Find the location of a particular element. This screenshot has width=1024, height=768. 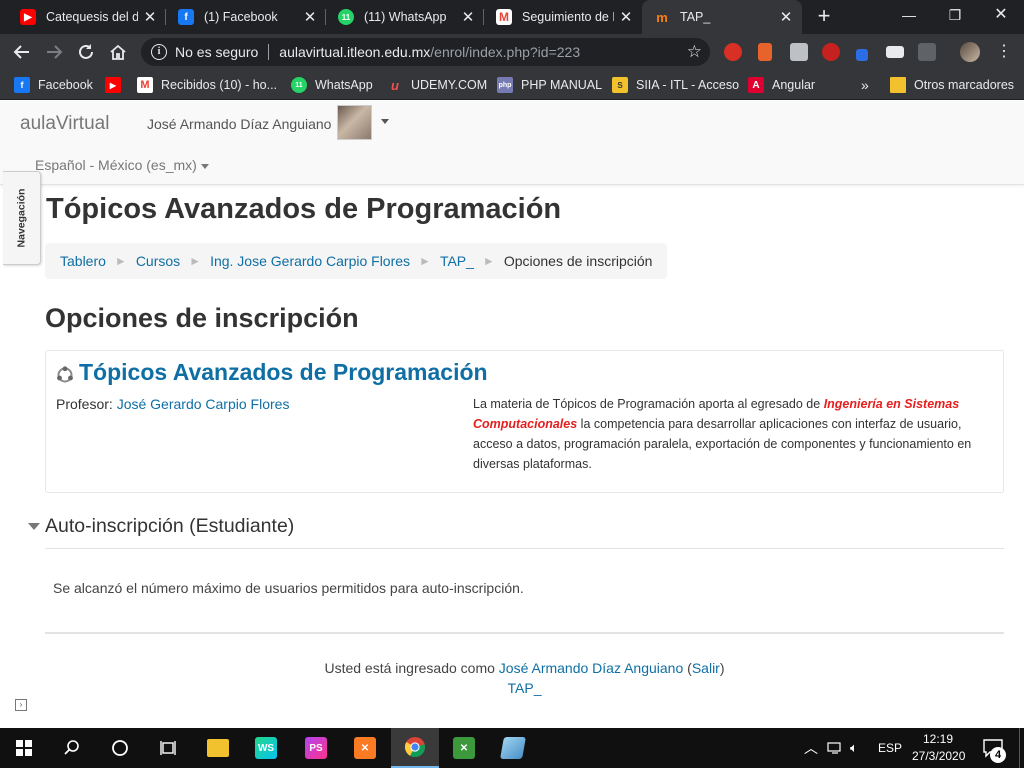

taskbar-chrome is located at coordinates (415, 748).